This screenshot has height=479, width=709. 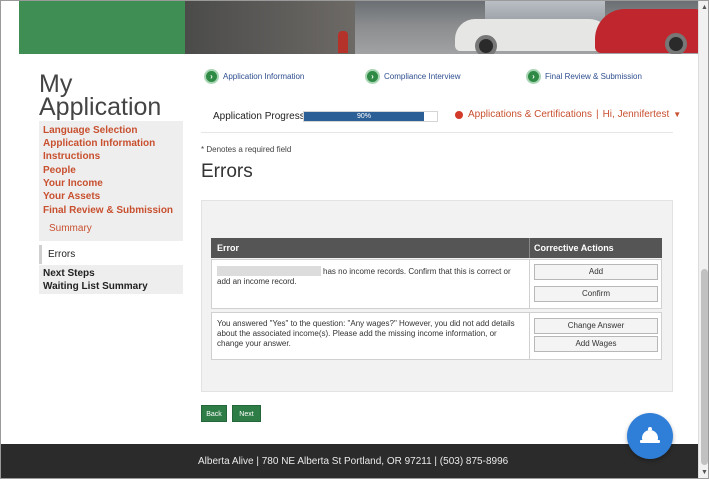 I want to click on applications-certifications-link: Applications & Certifications, so click(x=530, y=114).